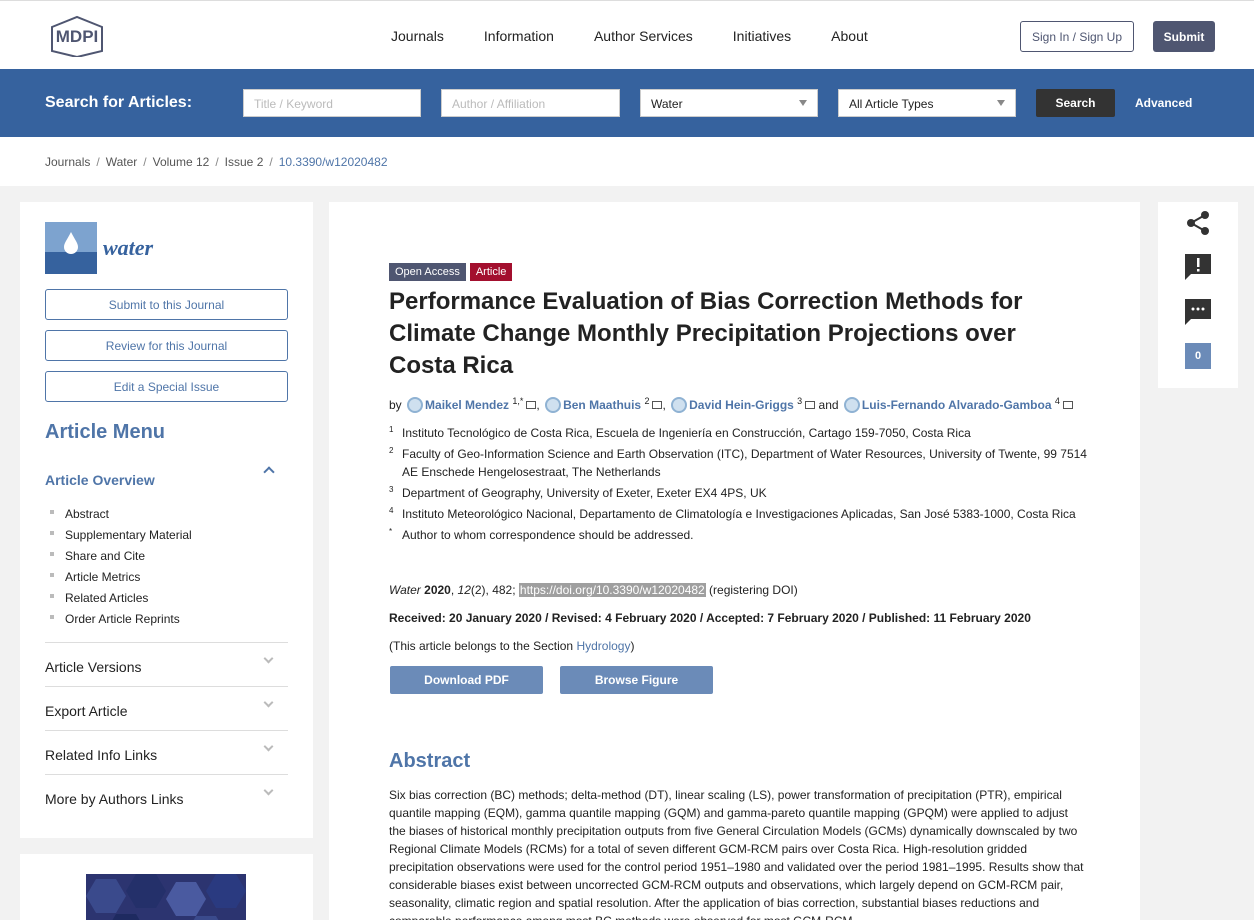 Image resolution: width=1254 pixels, height=920 pixels. I want to click on report-error-icon, so click(1198, 267).